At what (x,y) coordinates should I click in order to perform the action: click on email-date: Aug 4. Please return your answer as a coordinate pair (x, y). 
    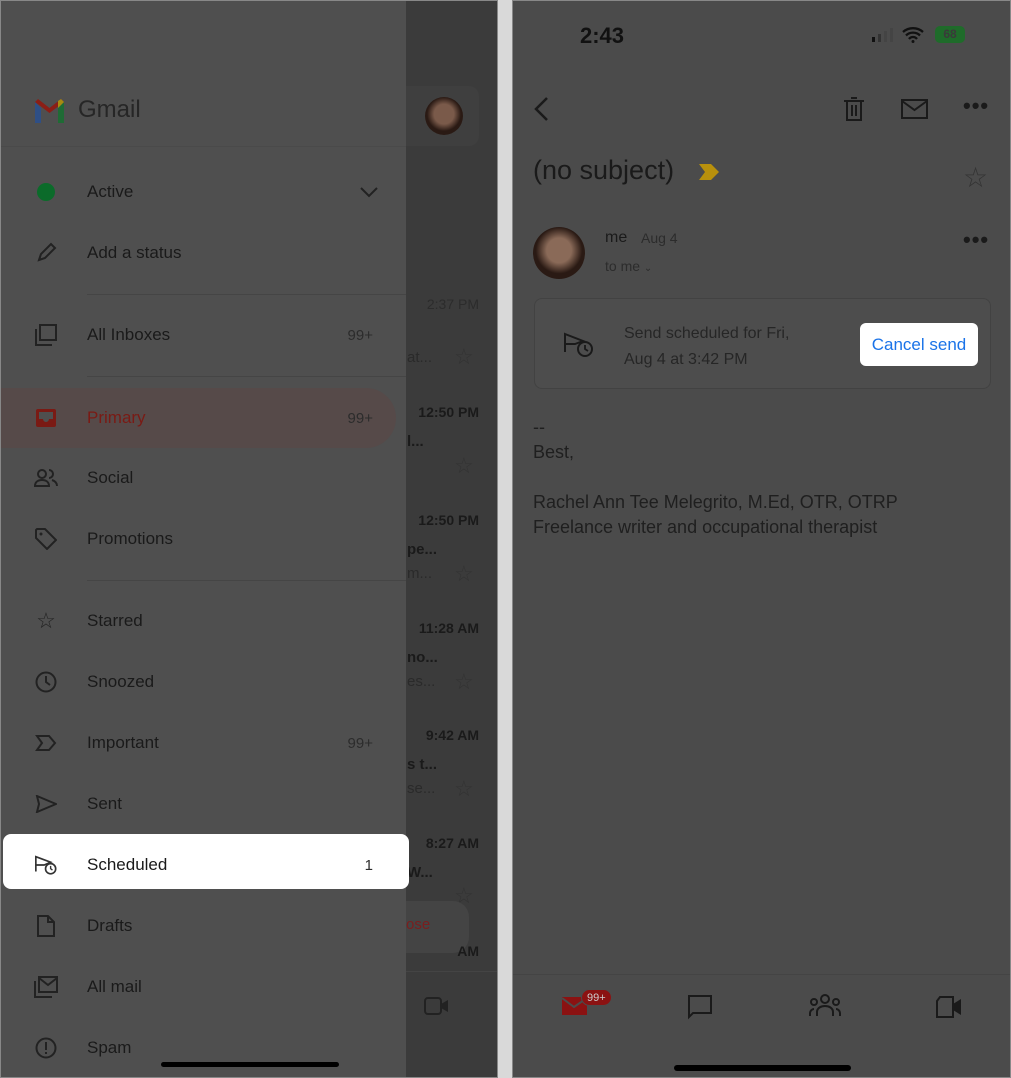
    Looking at the image, I should click on (659, 238).